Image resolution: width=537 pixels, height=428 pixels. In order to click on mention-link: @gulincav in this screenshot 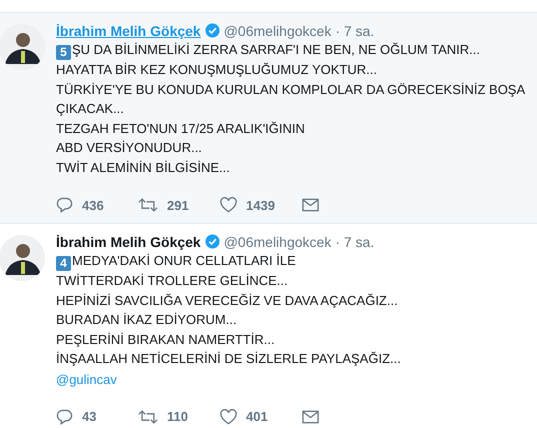, I will do `click(86, 379)`.